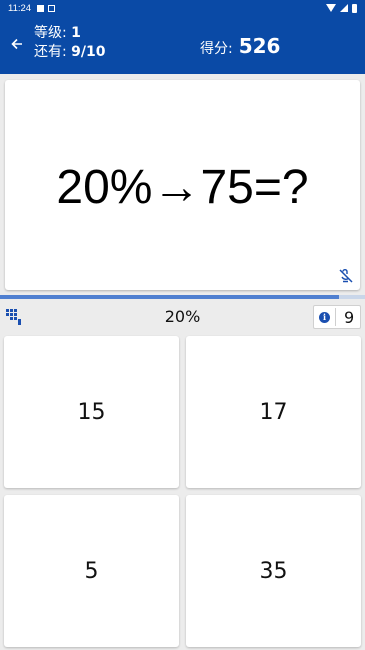  I want to click on app-header: 等级: 1 还有: 9/10 得分: 526, so click(182, 45).